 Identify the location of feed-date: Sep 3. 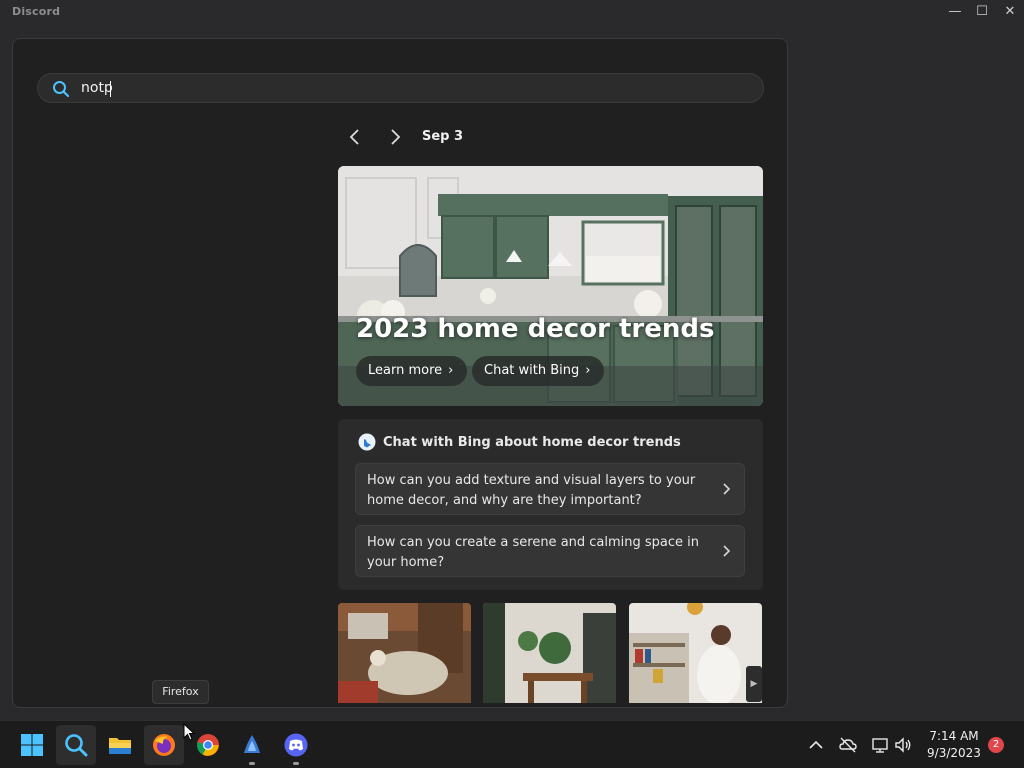
(443, 136).